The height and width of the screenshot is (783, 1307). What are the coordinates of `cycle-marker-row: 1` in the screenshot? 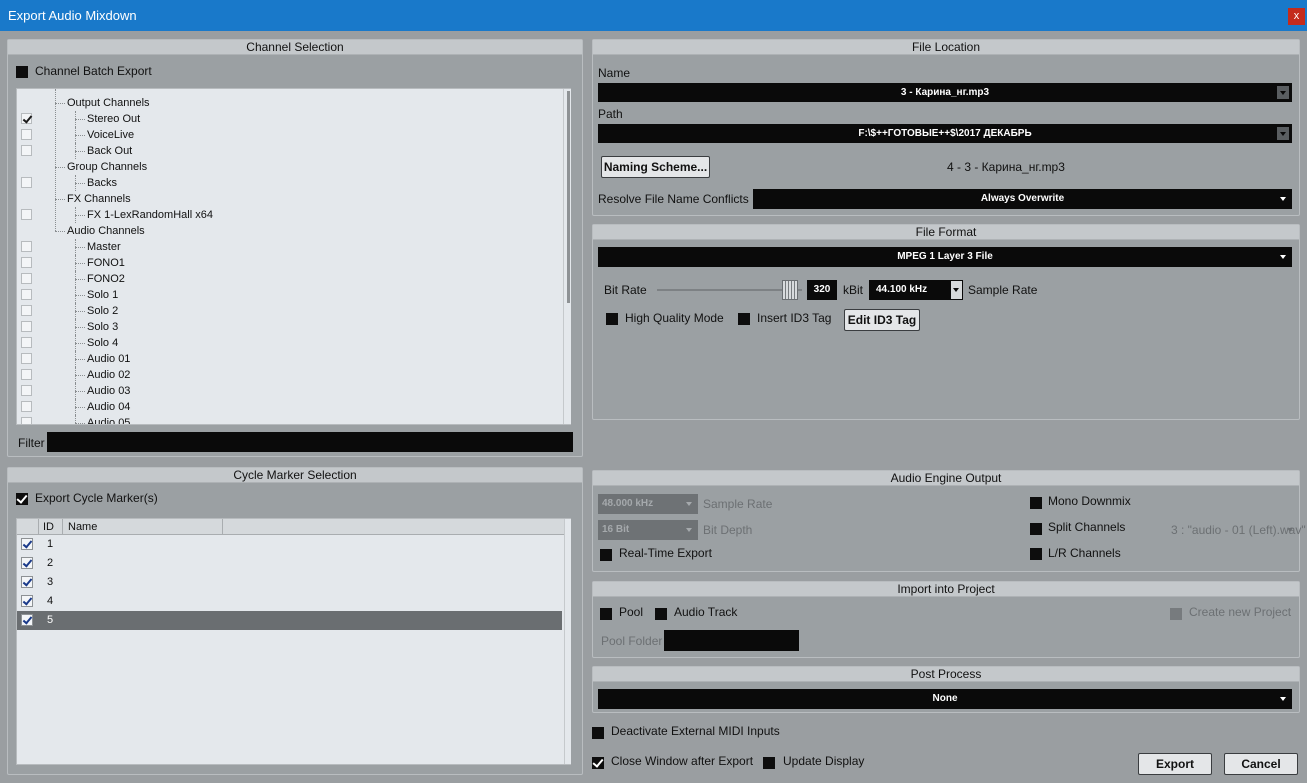 It's located at (289, 544).